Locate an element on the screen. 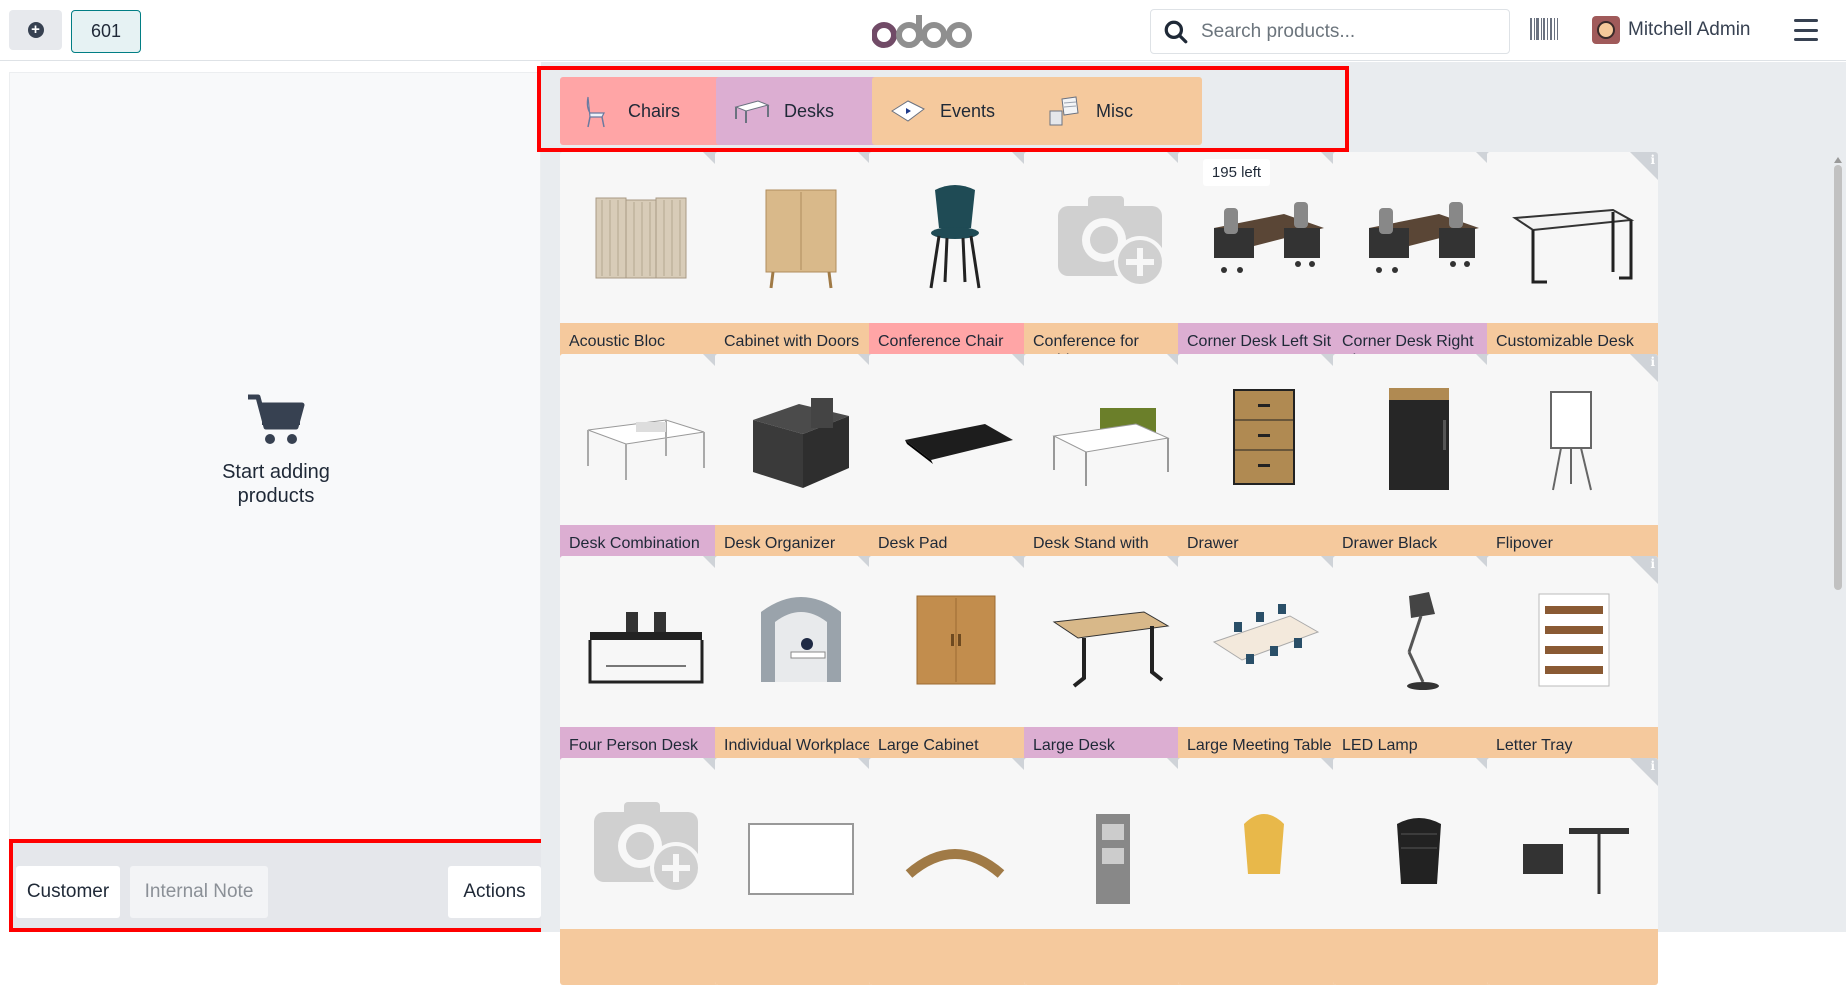 The width and height of the screenshot is (1846, 985). letter-tray-icon is located at coordinates (1573, 639).